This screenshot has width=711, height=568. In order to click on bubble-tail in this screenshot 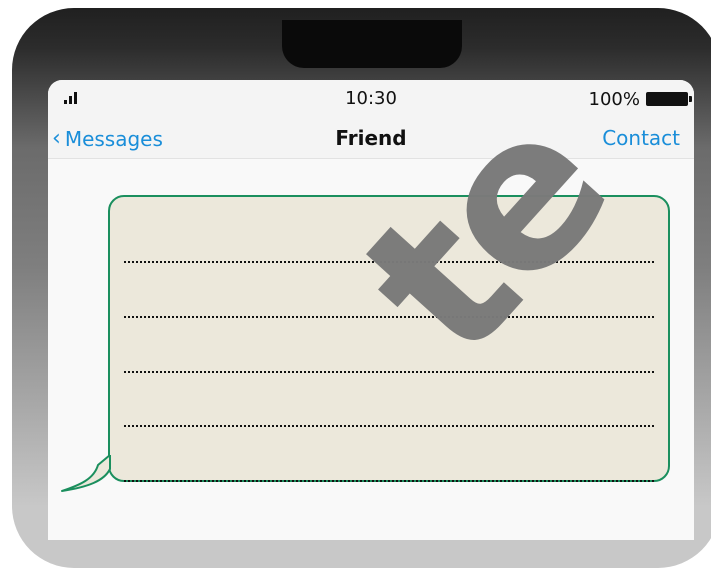, I will do `click(86, 473)`.